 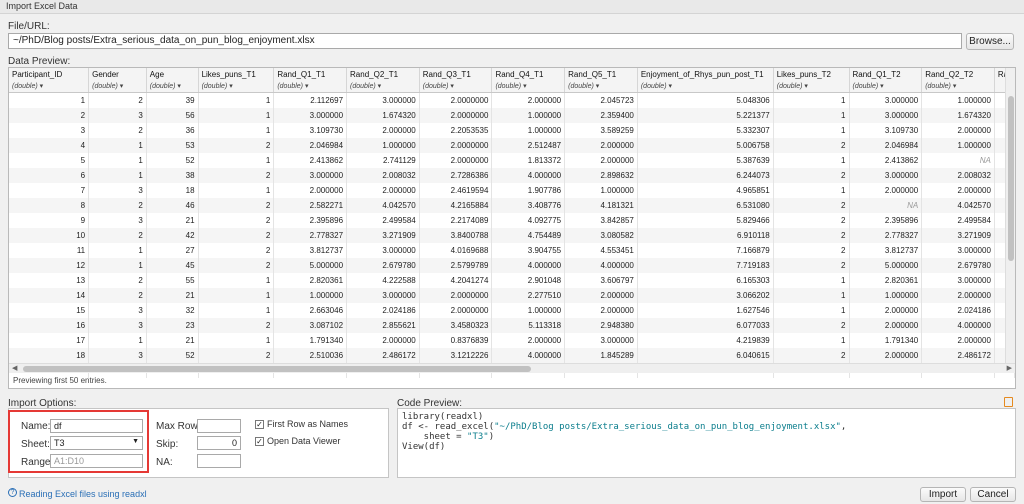 What do you see at coordinates (528, 205) in the screenshot?
I see `table-cell: 3.408776` at bounding box center [528, 205].